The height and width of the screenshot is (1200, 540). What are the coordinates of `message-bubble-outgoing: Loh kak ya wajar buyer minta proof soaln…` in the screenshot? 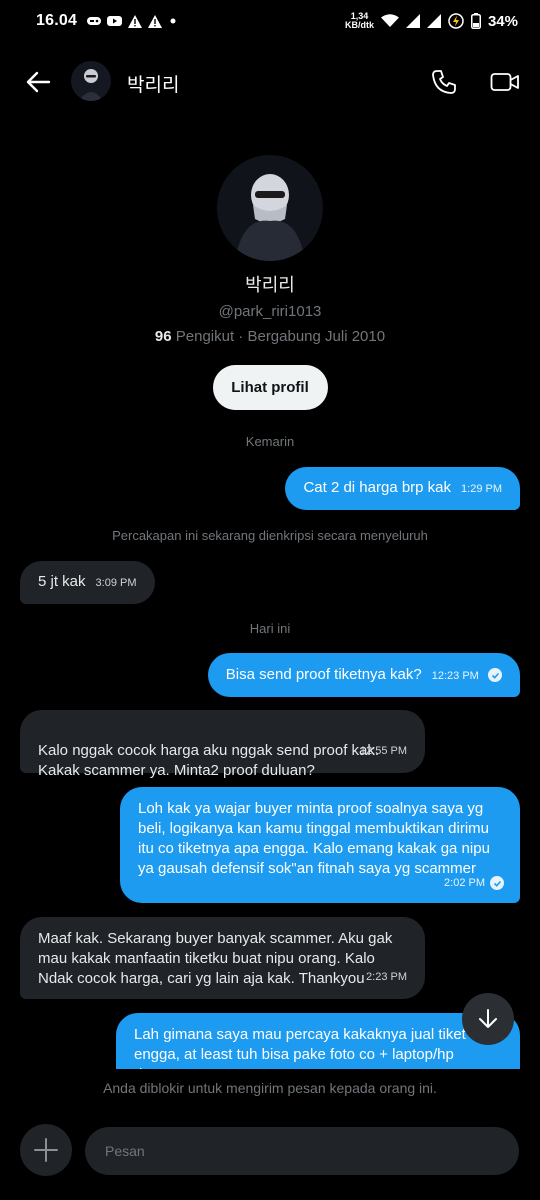 It's located at (320, 845).